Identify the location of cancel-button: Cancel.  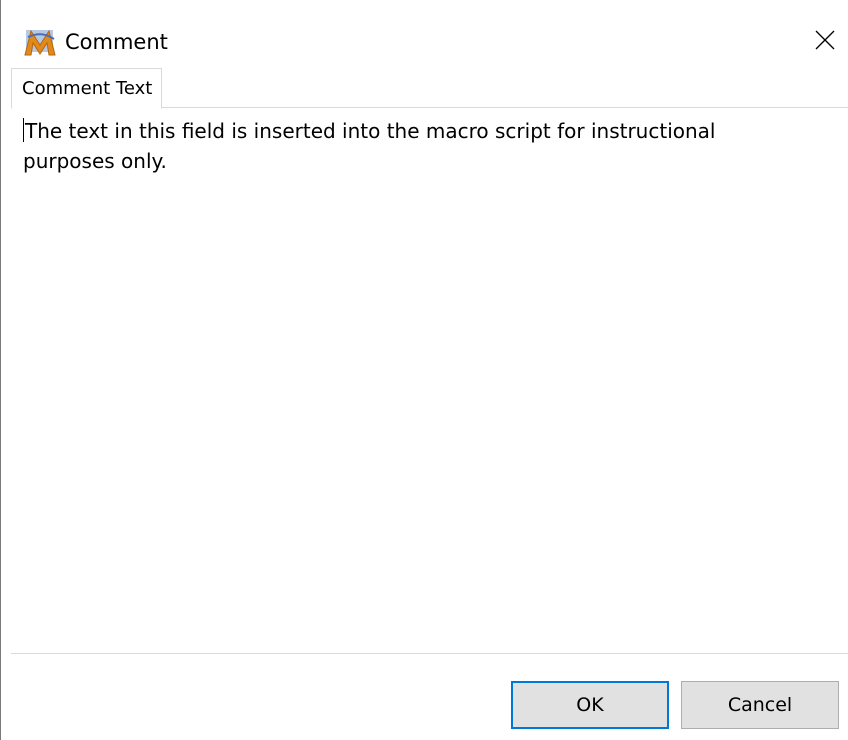
(760, 705).